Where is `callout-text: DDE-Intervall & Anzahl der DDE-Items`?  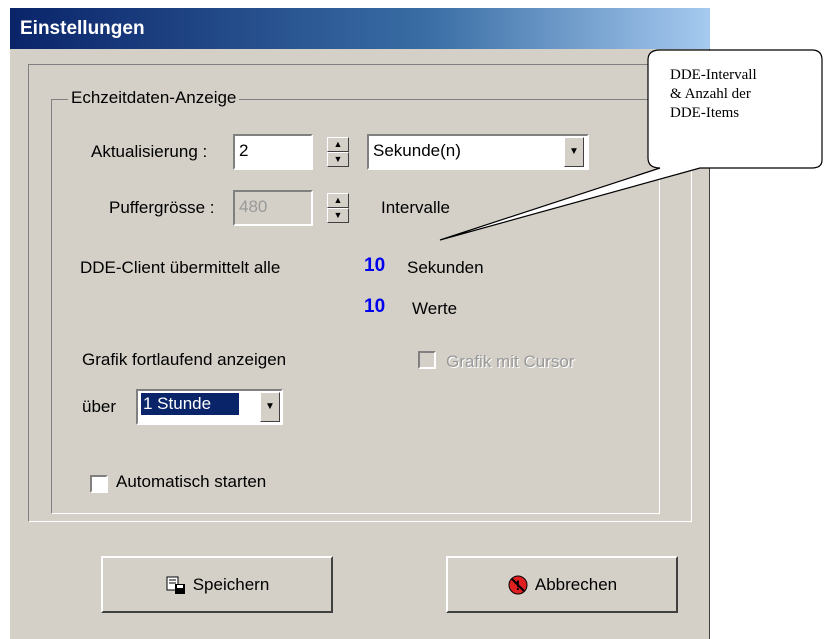
callout-text: DDE-Intervall & Anzahl der DDE-Items is located at coordinates (713, 94).